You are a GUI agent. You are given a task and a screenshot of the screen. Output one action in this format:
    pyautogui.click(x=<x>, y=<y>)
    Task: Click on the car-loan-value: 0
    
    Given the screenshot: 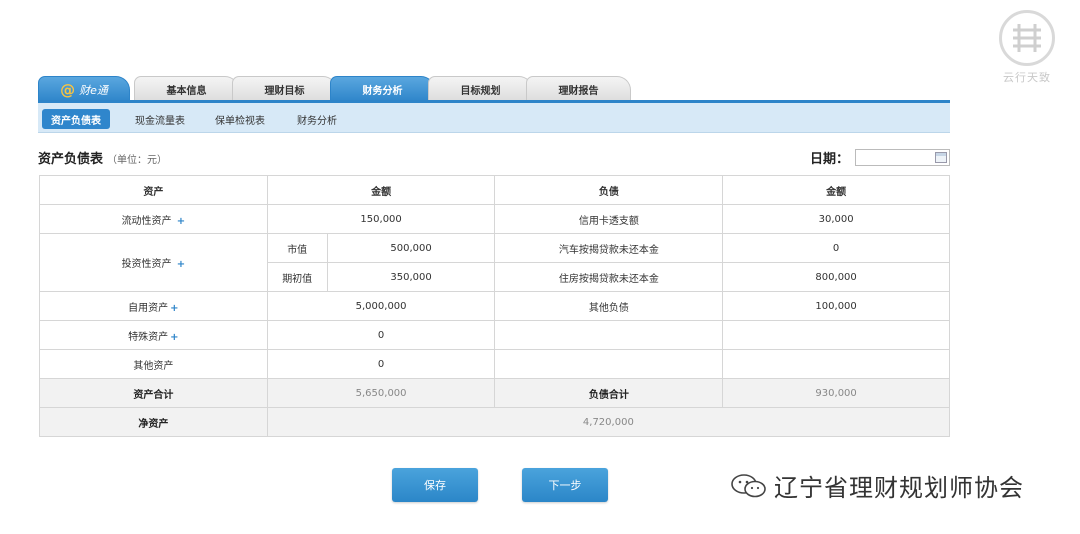 What is the action you would take?
    pyautogui.click(x=836, y=248)
    